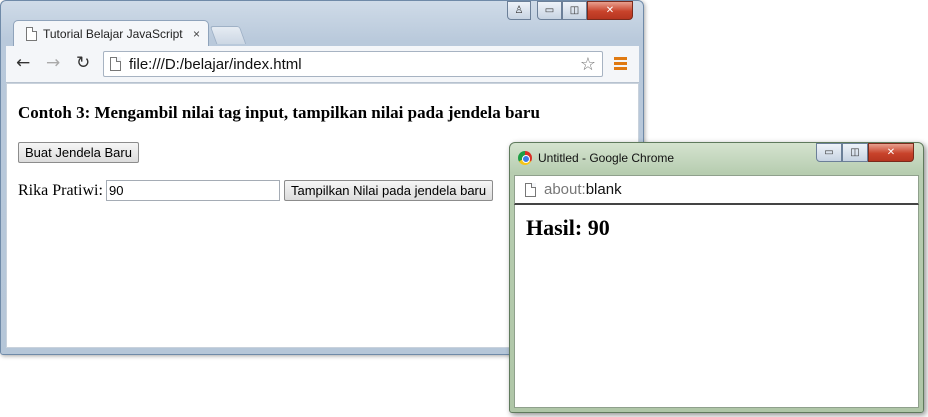 The width and height of the screenshot is (928, 417). Describe the element at coordinates (829, 152) in the screenshot. I see `popup-minimize-button: ▭` at that location.